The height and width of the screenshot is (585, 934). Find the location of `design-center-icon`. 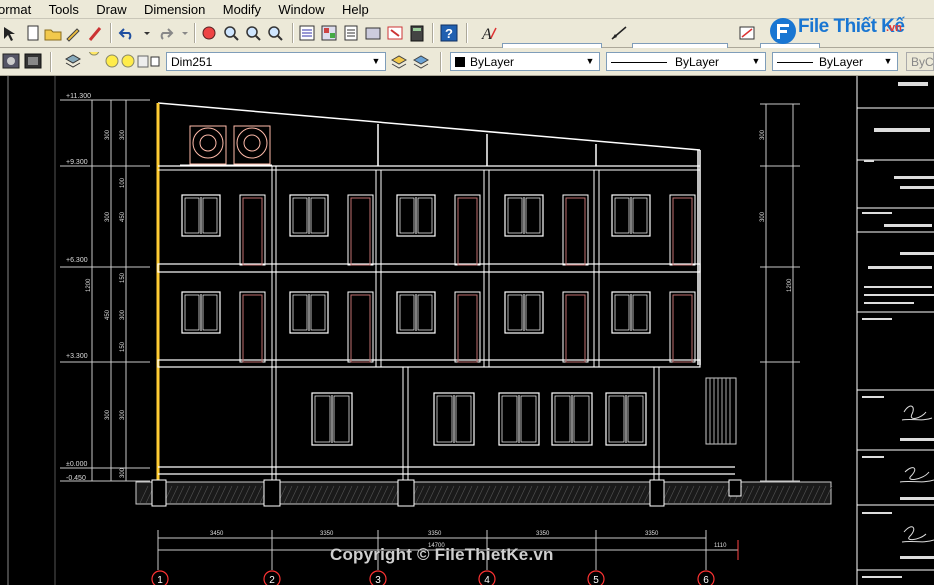

design-center-icon is located at coordinates (329, 33).